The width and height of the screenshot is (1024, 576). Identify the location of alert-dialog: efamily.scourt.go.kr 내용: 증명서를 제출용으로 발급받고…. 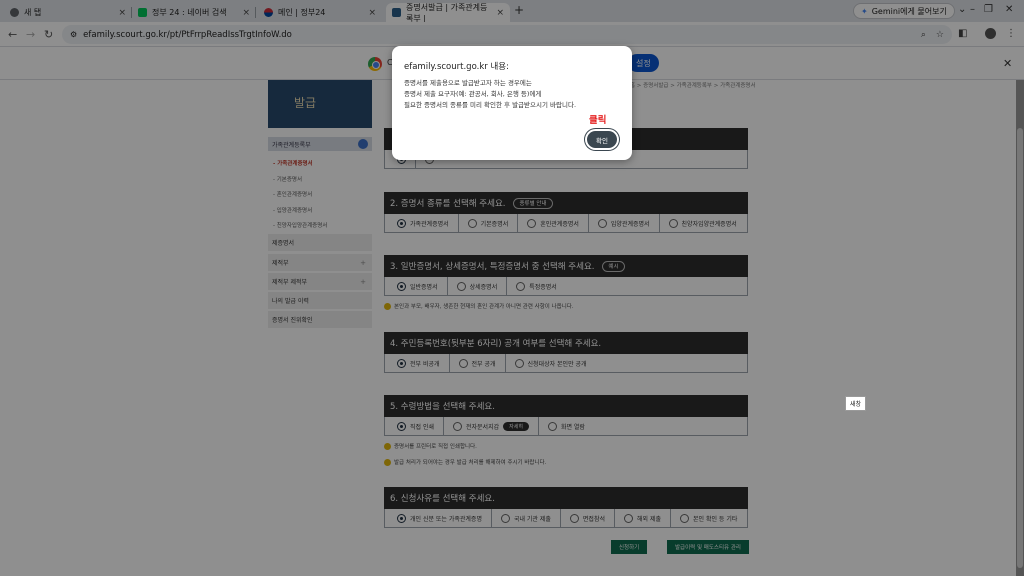
(512, 103).